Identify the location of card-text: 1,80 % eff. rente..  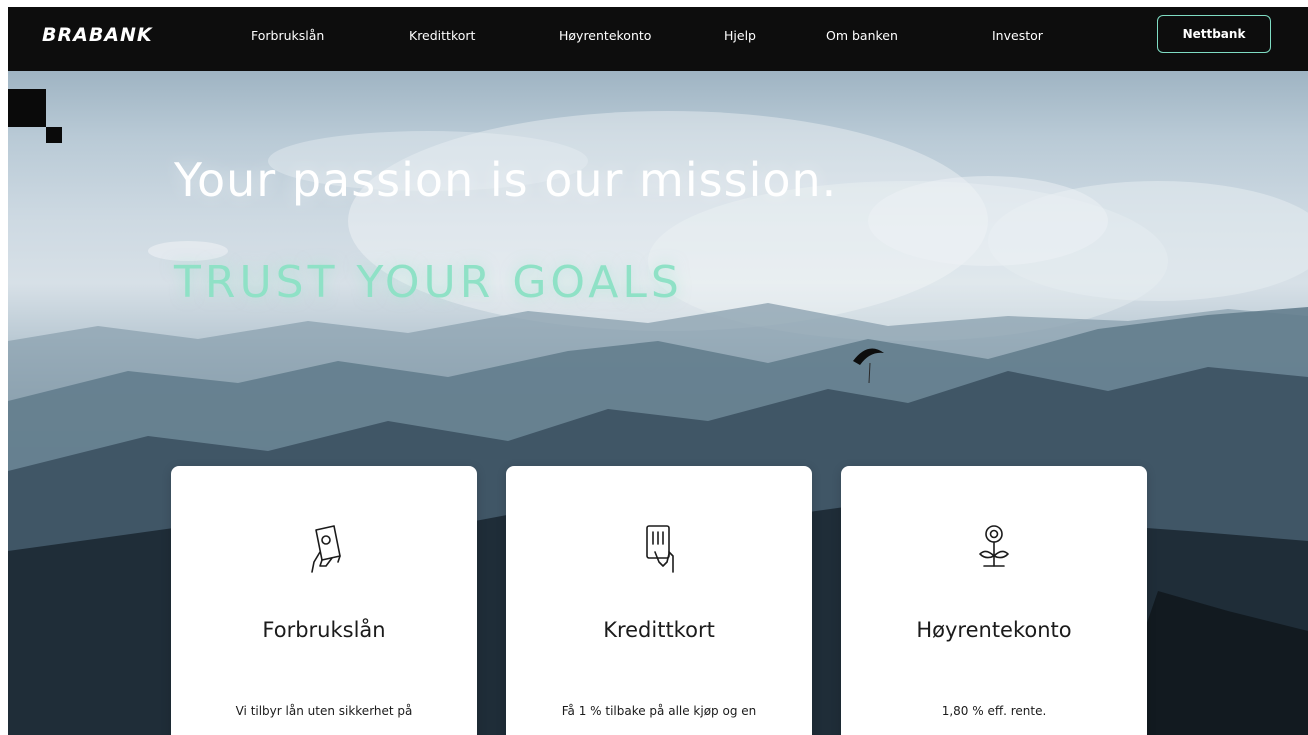
(994, 711).